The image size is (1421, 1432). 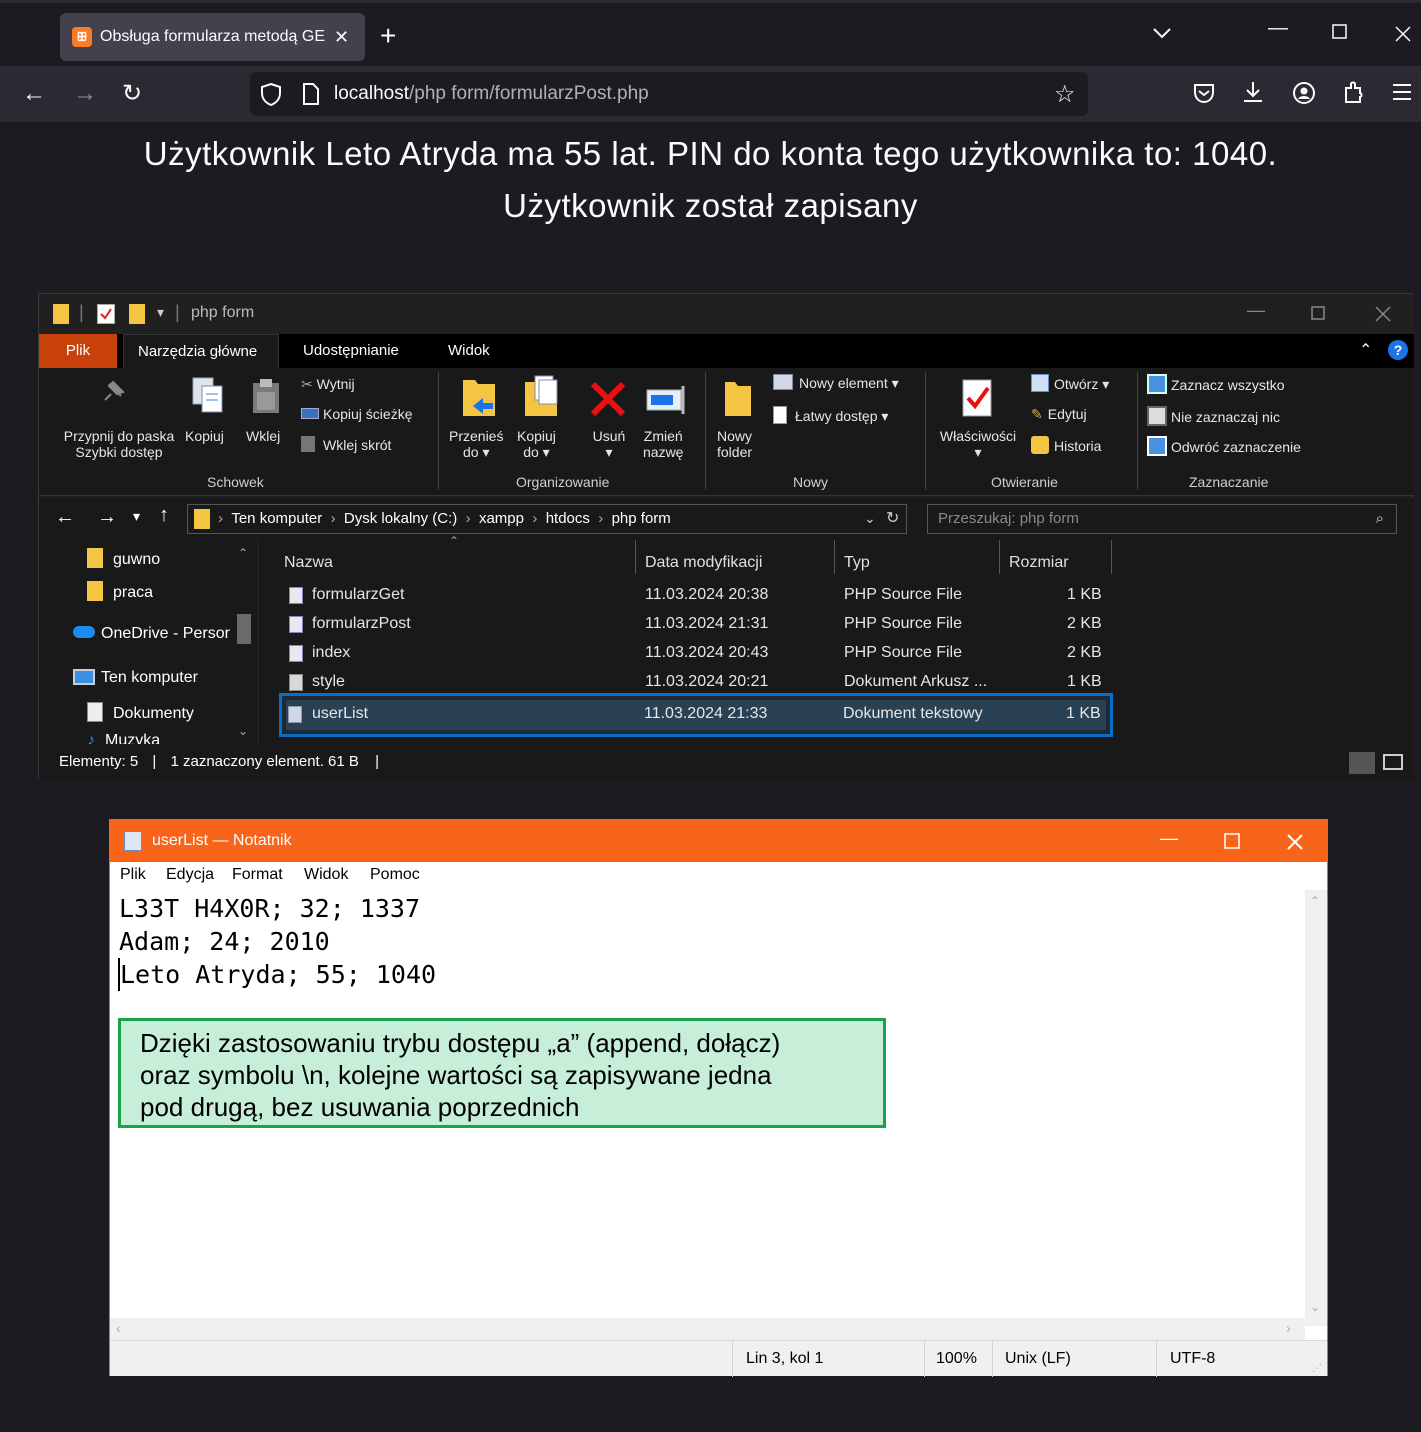 I want to click on explorer-maximize-icon, so click(x=1318, y=315).